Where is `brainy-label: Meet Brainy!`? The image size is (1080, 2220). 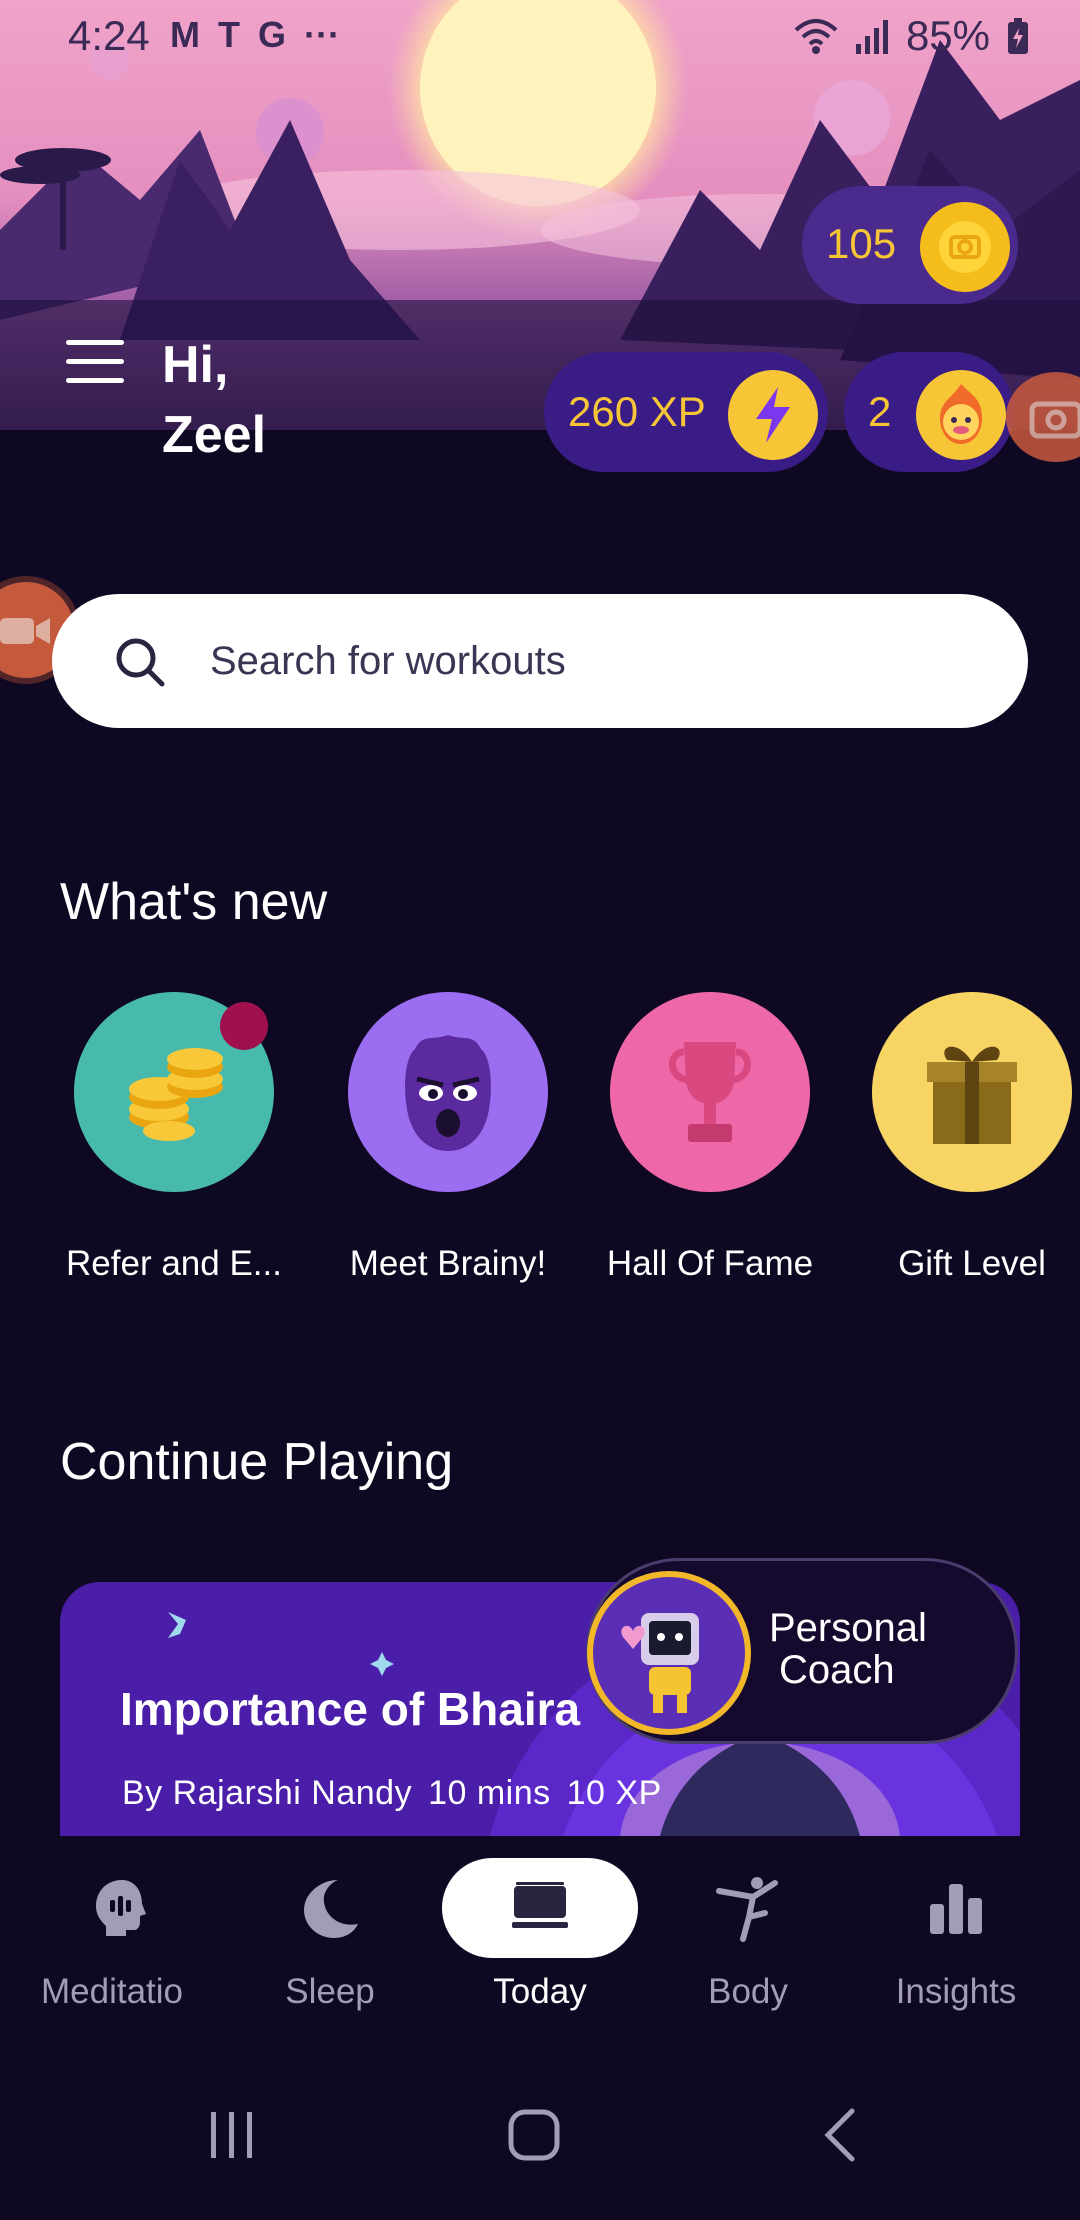 brainy-label: Meet Brainy! is located at coordinates (448, 1263).